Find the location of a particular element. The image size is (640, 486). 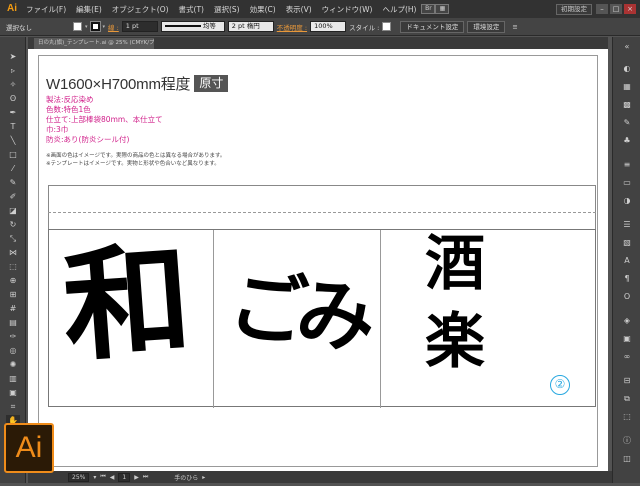

page-field: 1 is located at coordinates (124, 477).